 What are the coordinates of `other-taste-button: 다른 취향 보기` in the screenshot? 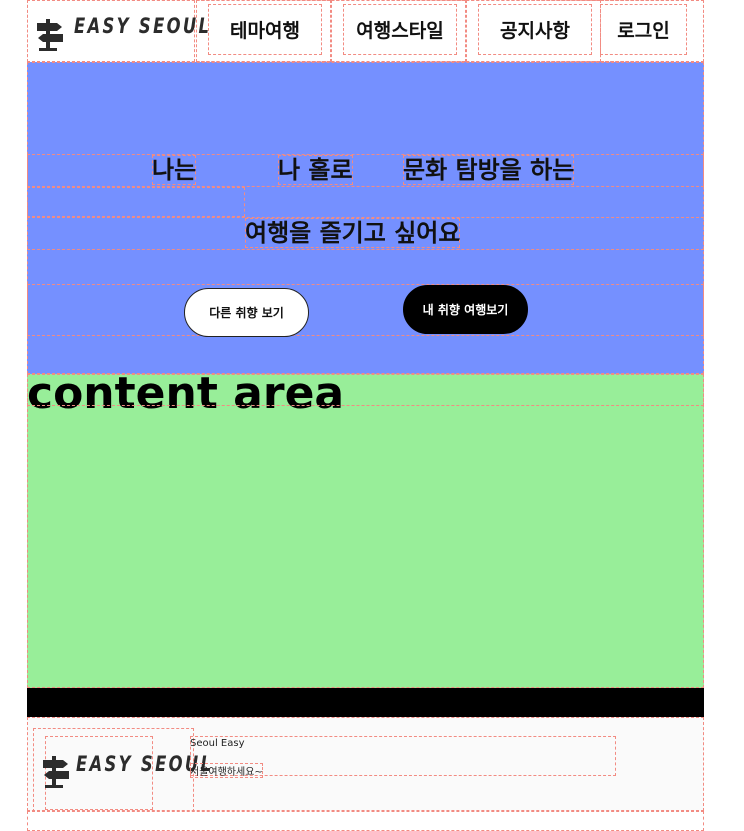 It's located at (246, 312).